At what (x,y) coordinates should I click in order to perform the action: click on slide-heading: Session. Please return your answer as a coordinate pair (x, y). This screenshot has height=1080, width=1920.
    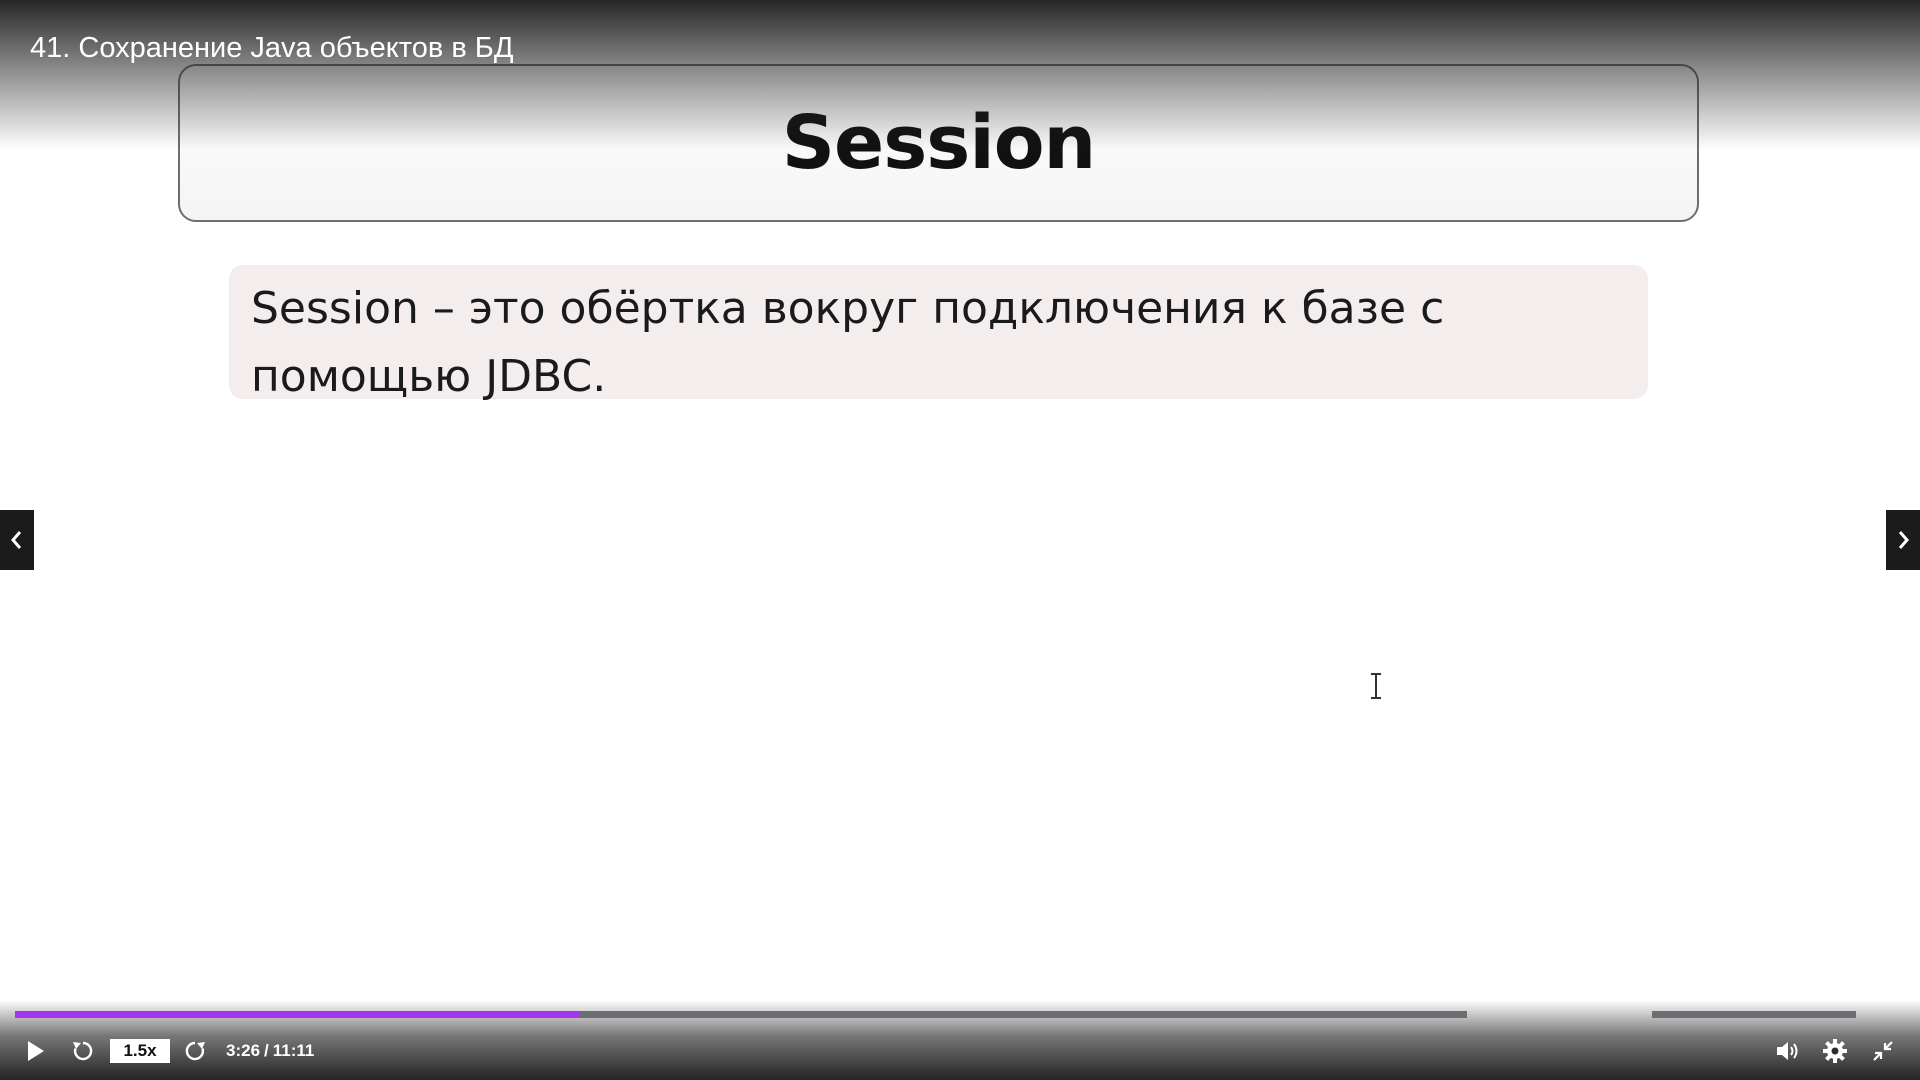
    Looking at the image, I should click on (938, 143).